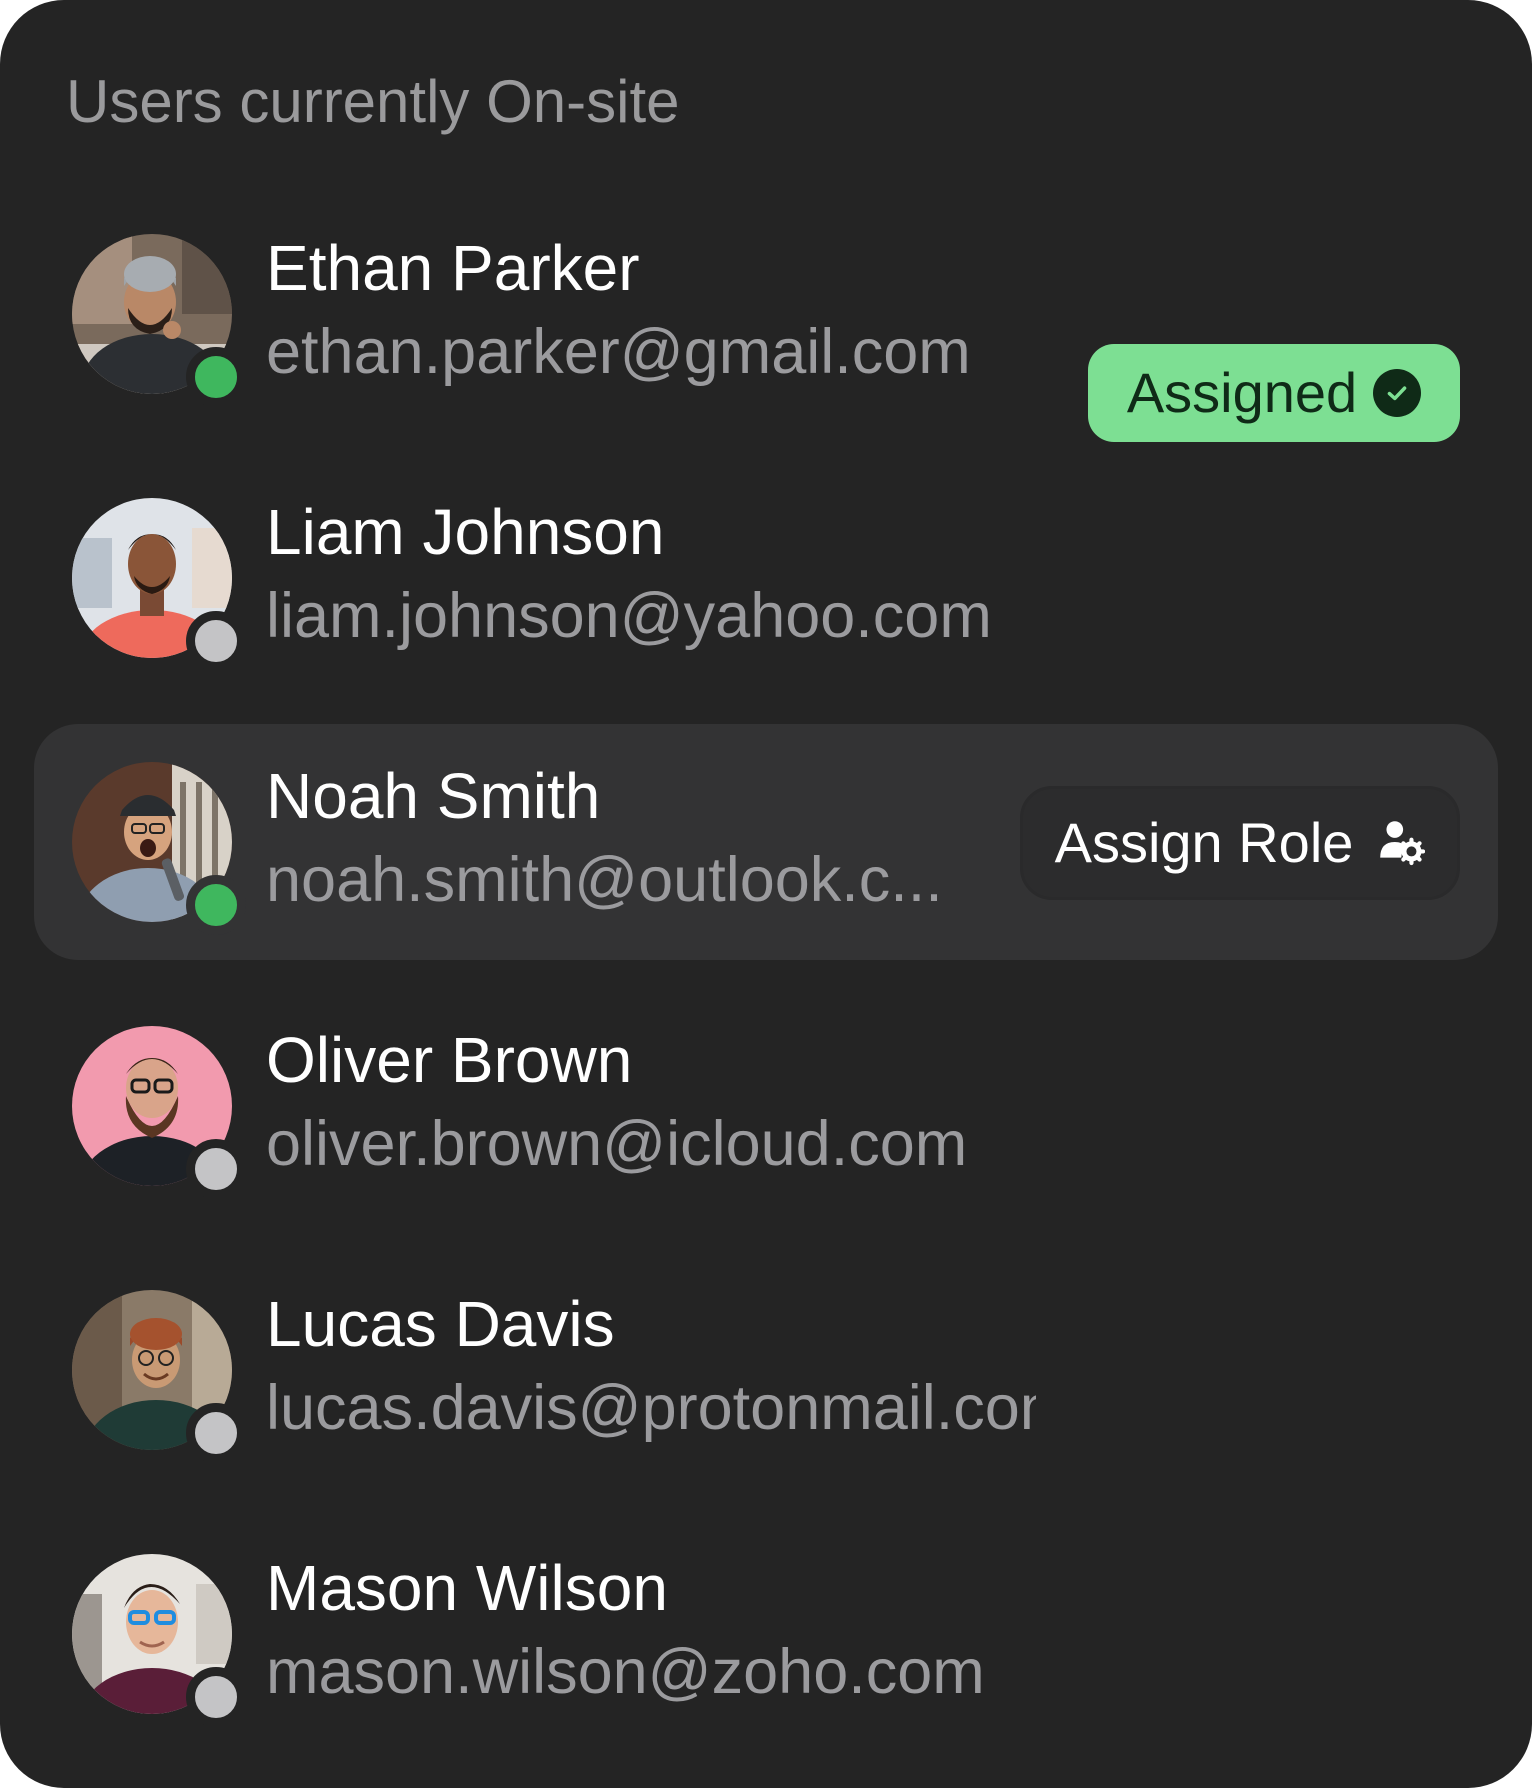 Image resolution: width=1532 pixels, height=1788 pixels. What do you see at coordinates (766, 578) in the screenshot?
I see `user-row-liam-johnson: Liam Johnson liam.johnson@yahoo.com` at bounding box center [766, 578].